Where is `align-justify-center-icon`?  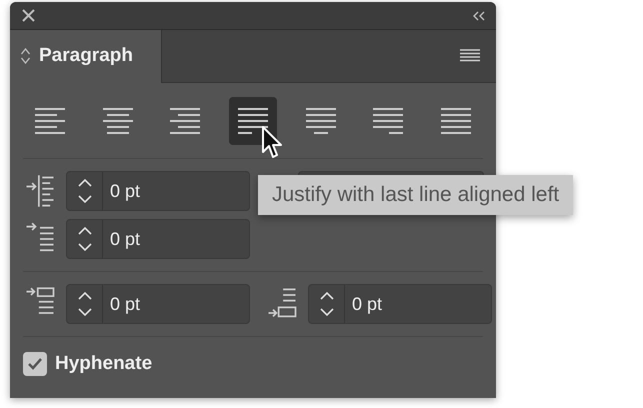 align-justify-center-icon is located at coordinates (321, 121).